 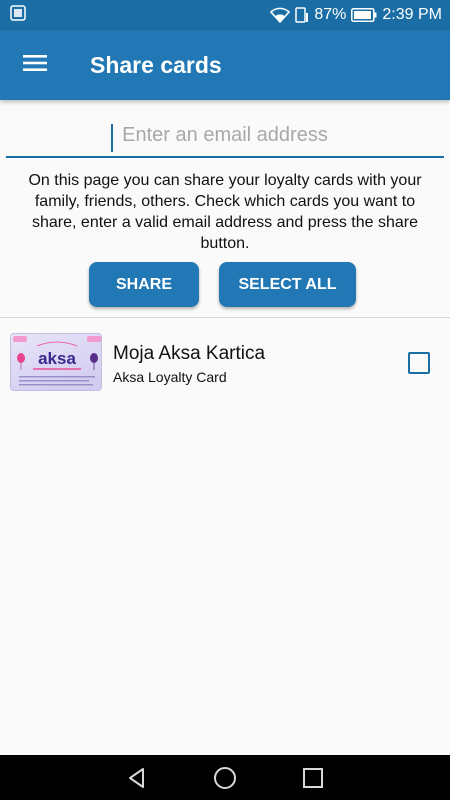 I want to click on card-name: Moja Aksa Kartica, so click(x=189, y=353).